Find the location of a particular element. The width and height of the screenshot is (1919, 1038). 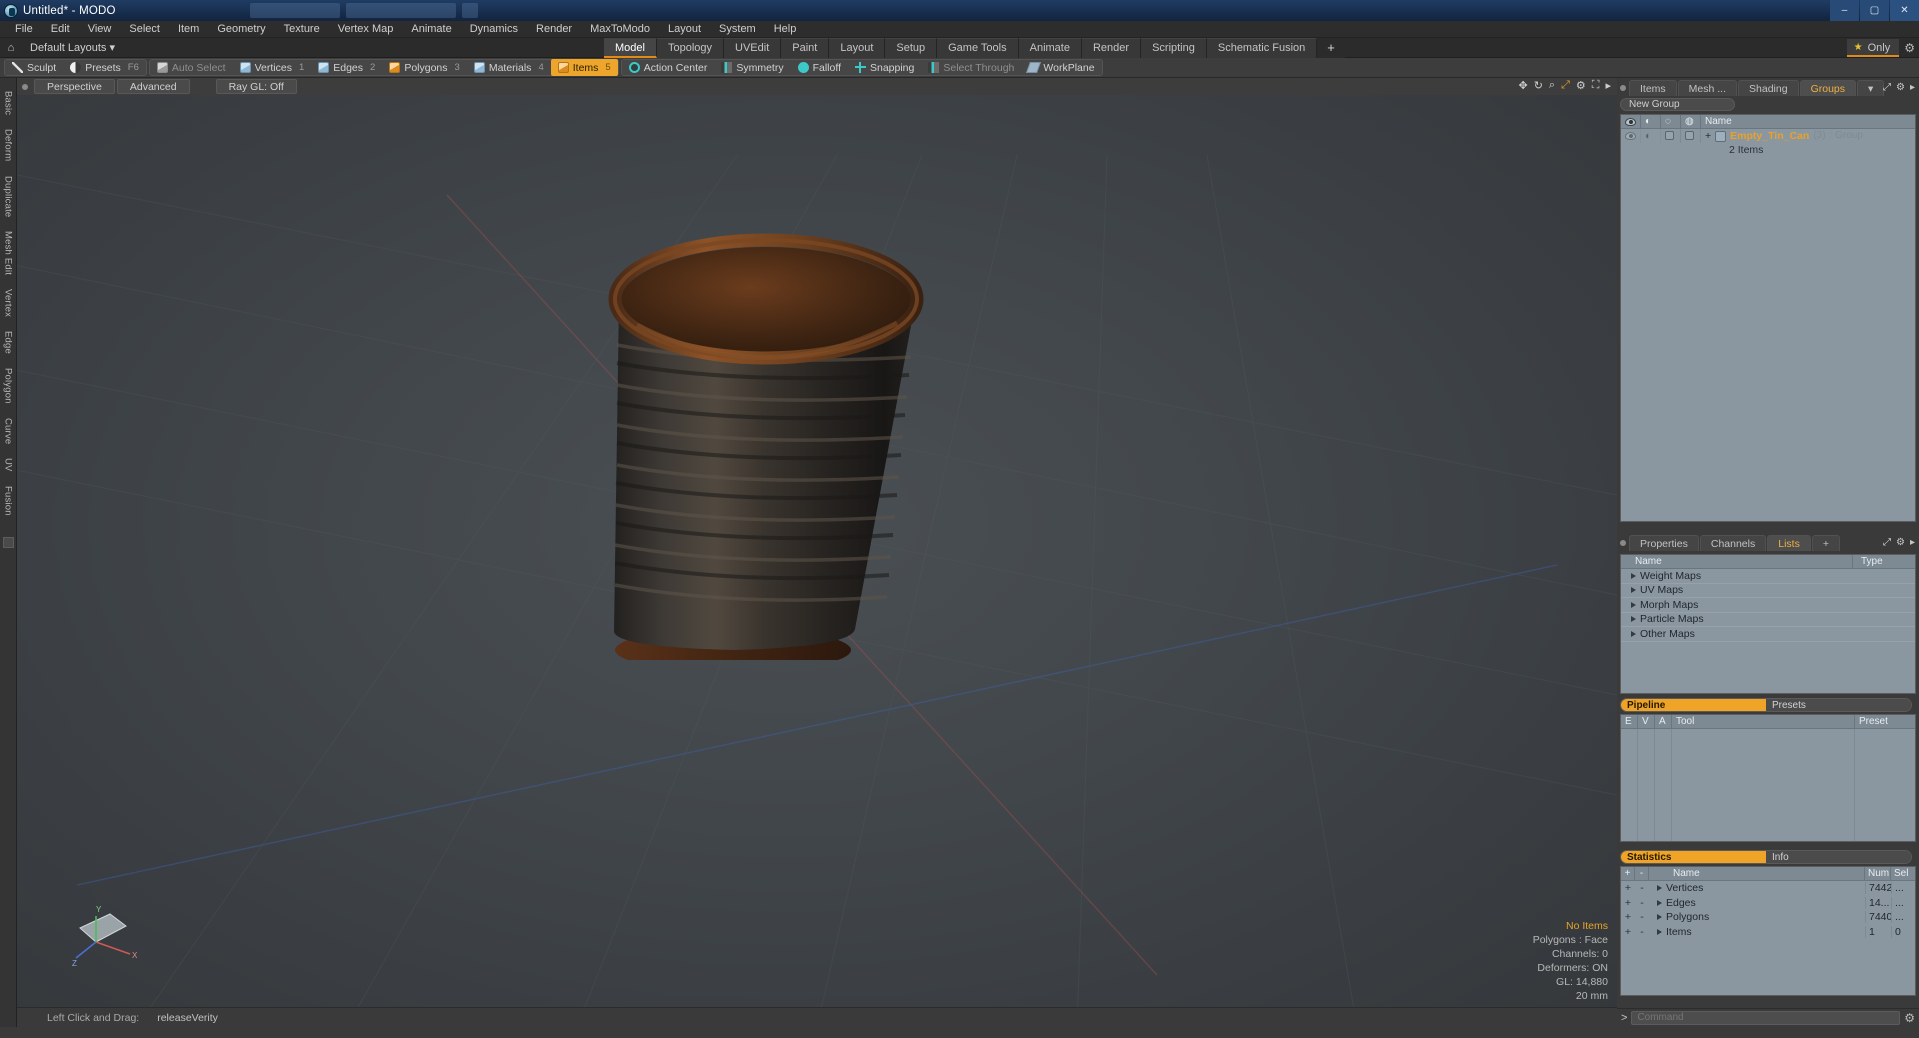

rail-item-deform: Deform is located at coordinates (8, 145).